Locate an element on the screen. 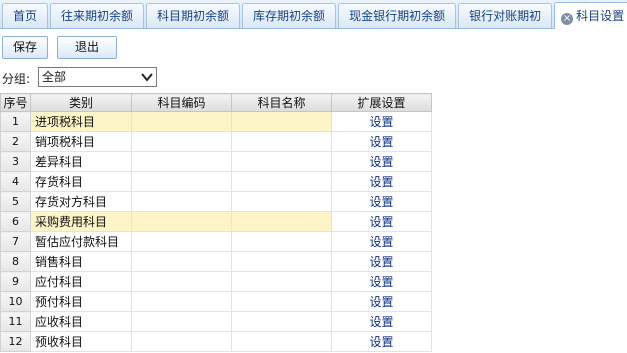 This screenshot has width=627, height=353. column-header-ext-settings: 扩展设置 is located at coordinates (381, 102).